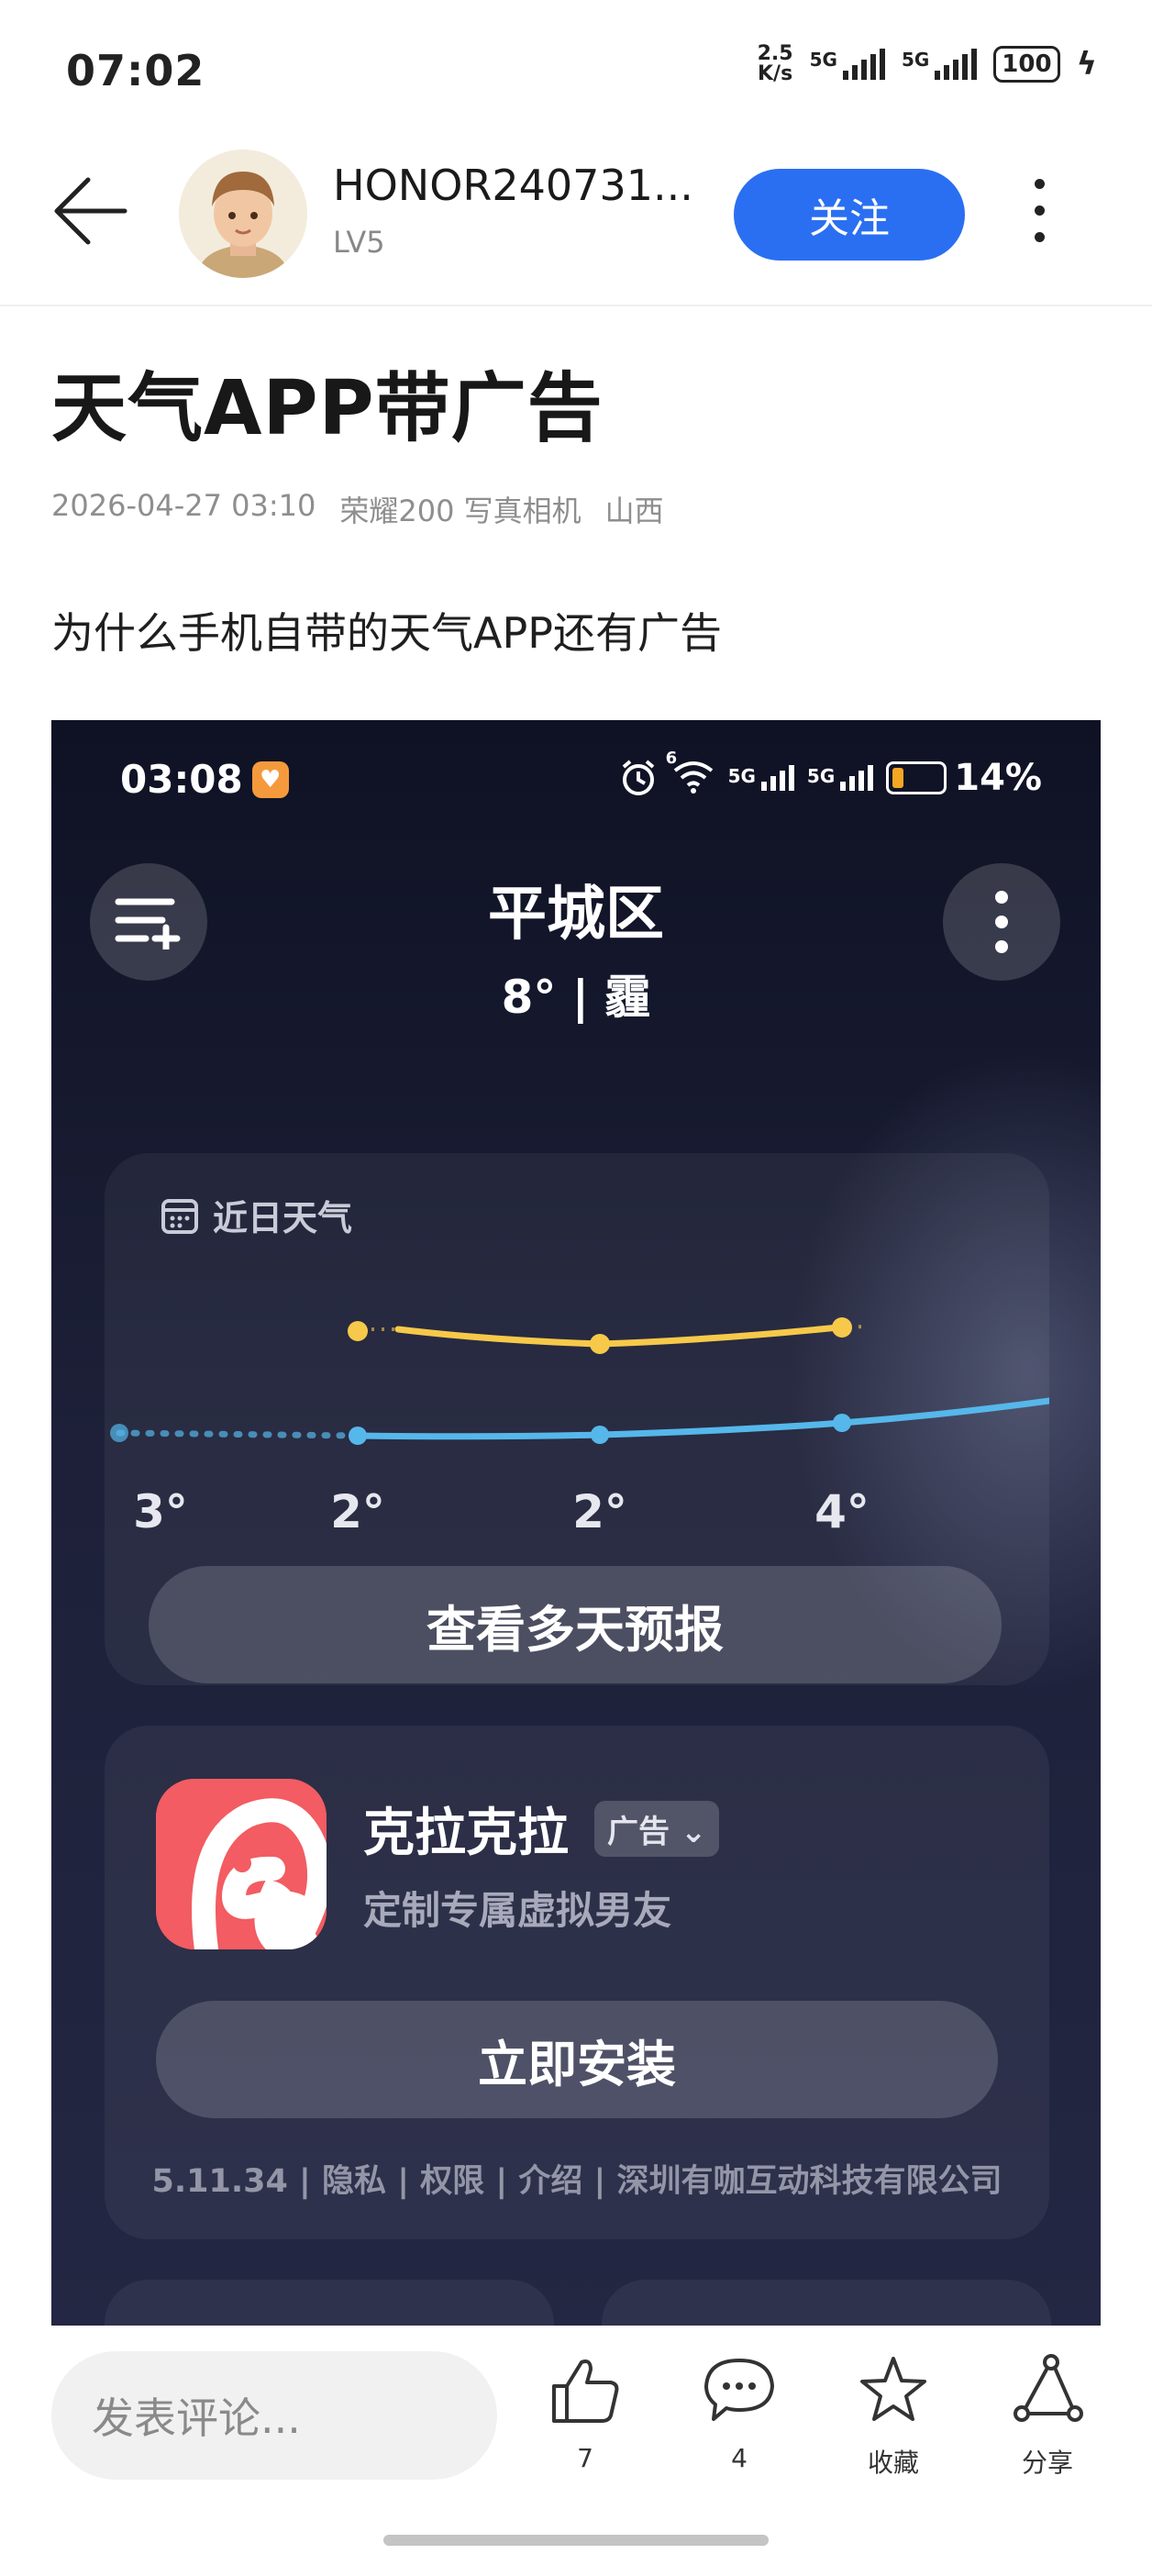  Describe the element at coordinates (1047, 2463) in the screenshot. I see `share-label: 分享` at that location.